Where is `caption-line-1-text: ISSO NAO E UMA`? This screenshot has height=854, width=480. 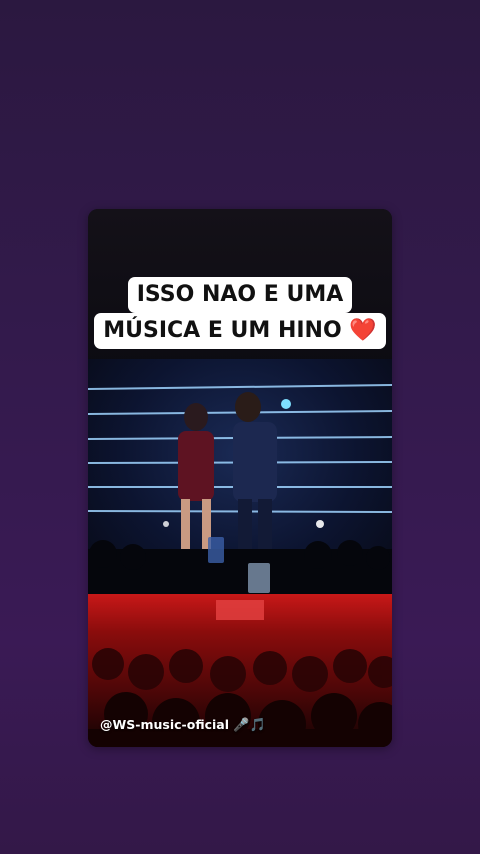
caption-line-1-text: ISSO NAO E UMA is located at coordinates (240, 294).